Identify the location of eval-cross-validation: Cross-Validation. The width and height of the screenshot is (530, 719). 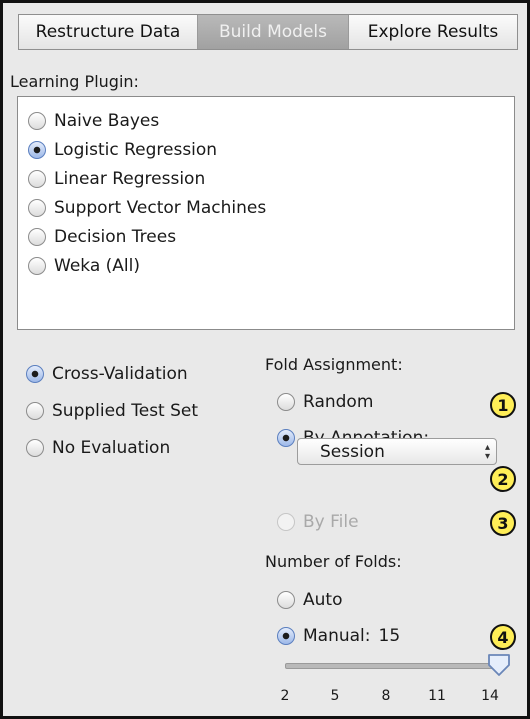
(107, 374).